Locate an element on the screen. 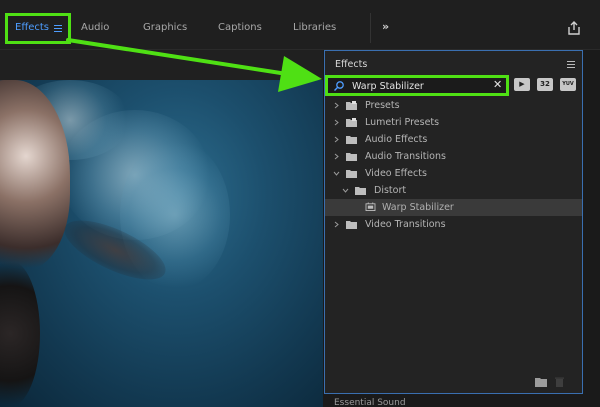  effects-search-box: ✕ is located at coordinates (417, 85).